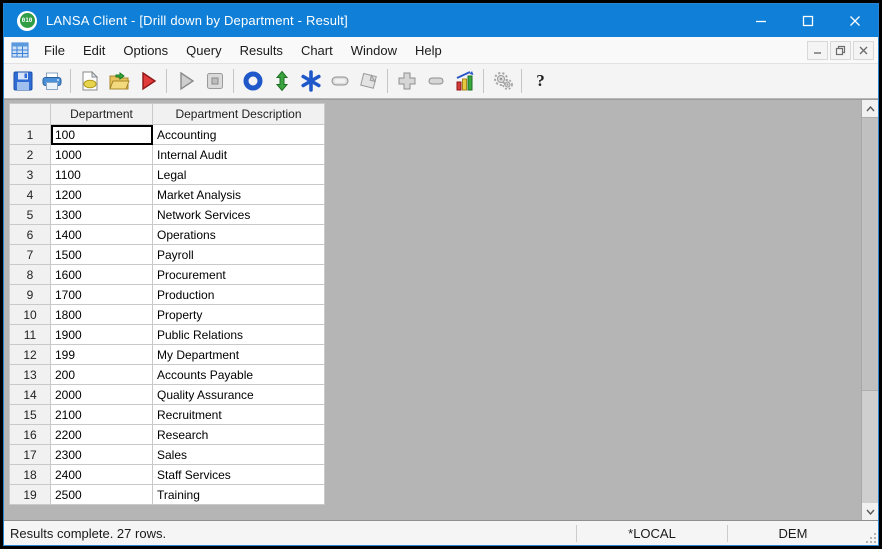 The width and height of the screenshot is (882, 549). Describe the element at coordinates (238, 314) in the screenshot. I see `description-cell: Property` at that location.